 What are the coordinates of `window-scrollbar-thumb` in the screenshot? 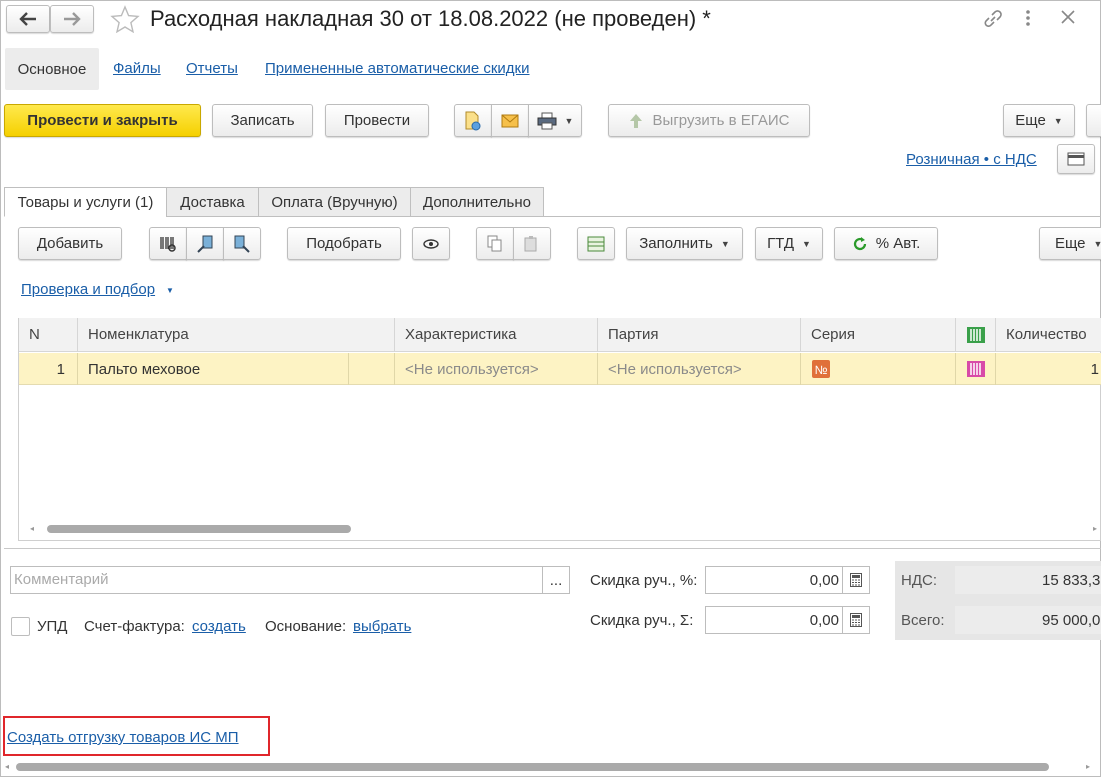 It's located at (532, 767).